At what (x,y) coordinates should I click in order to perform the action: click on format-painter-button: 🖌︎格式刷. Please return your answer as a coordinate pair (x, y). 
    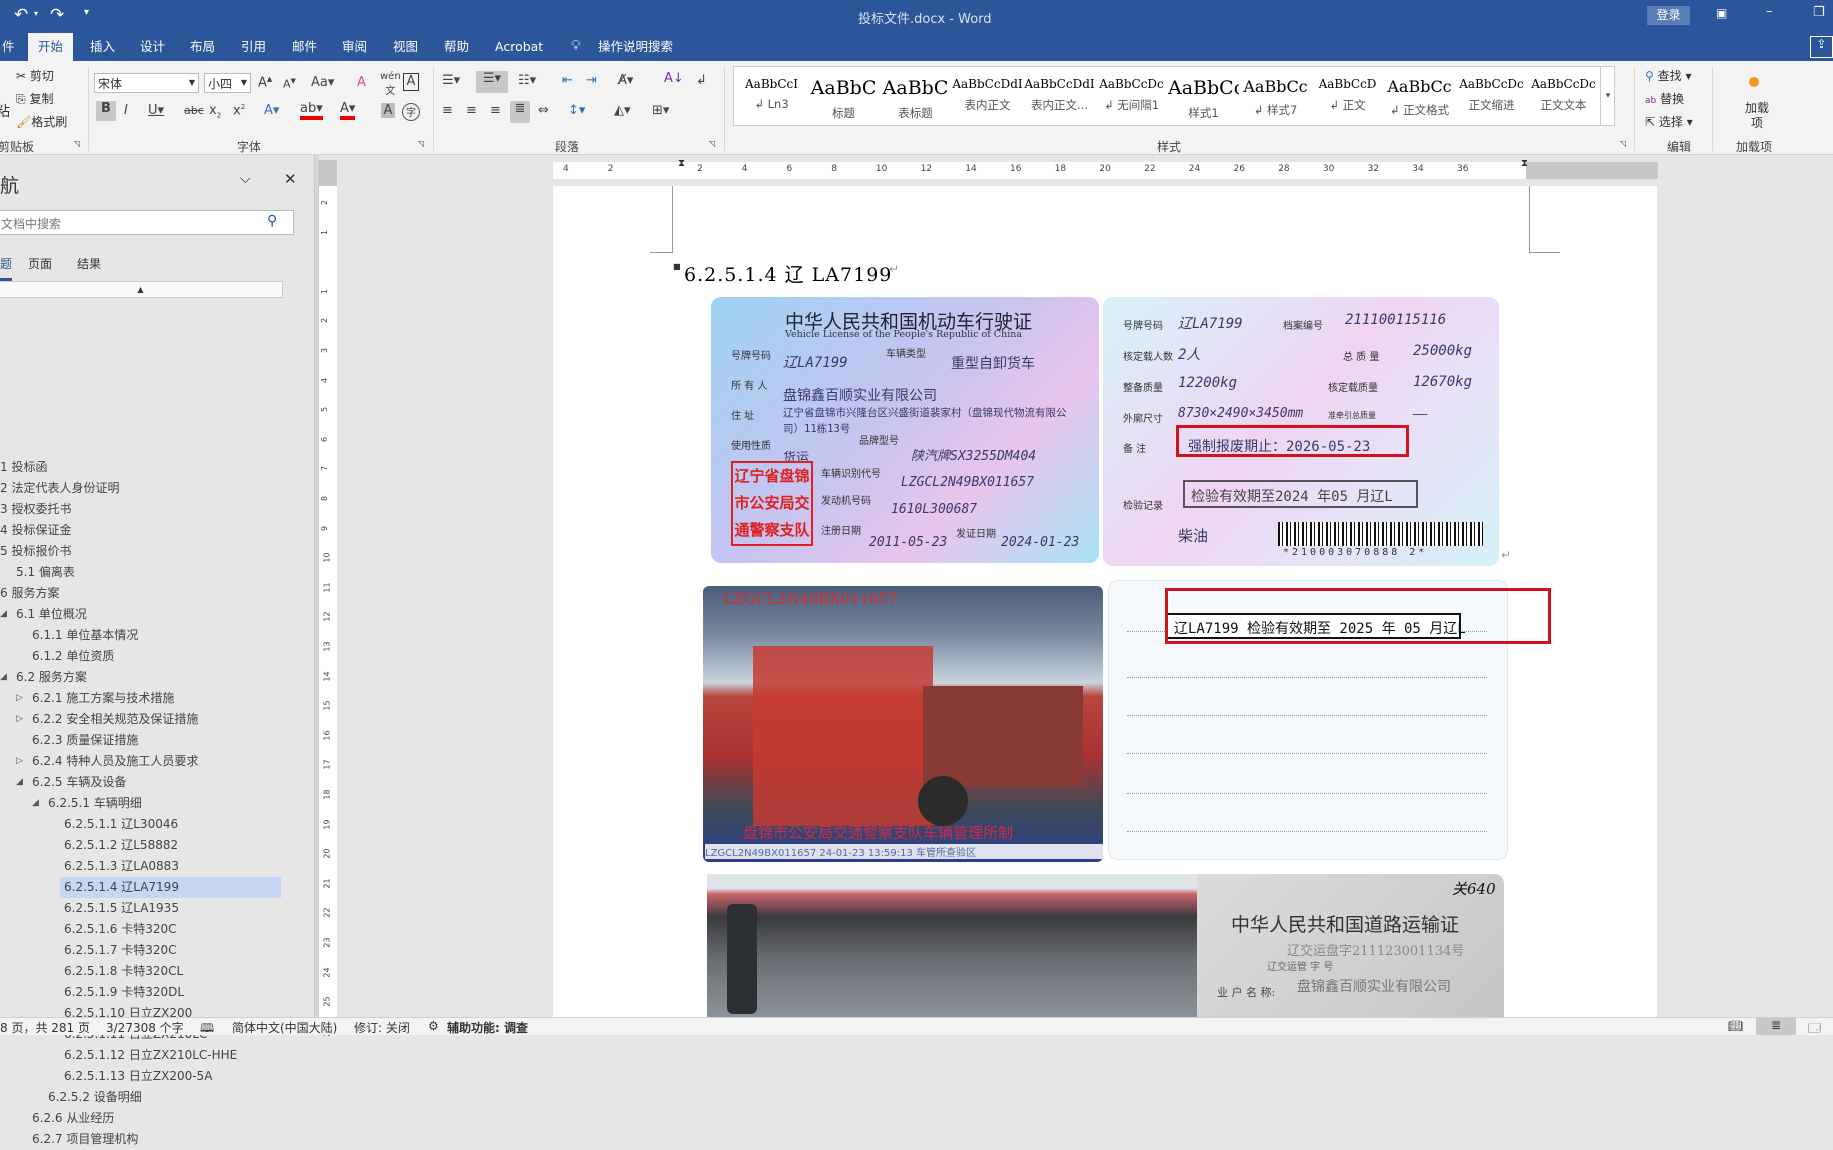
    Looking at the image, I should click on (41, 121).